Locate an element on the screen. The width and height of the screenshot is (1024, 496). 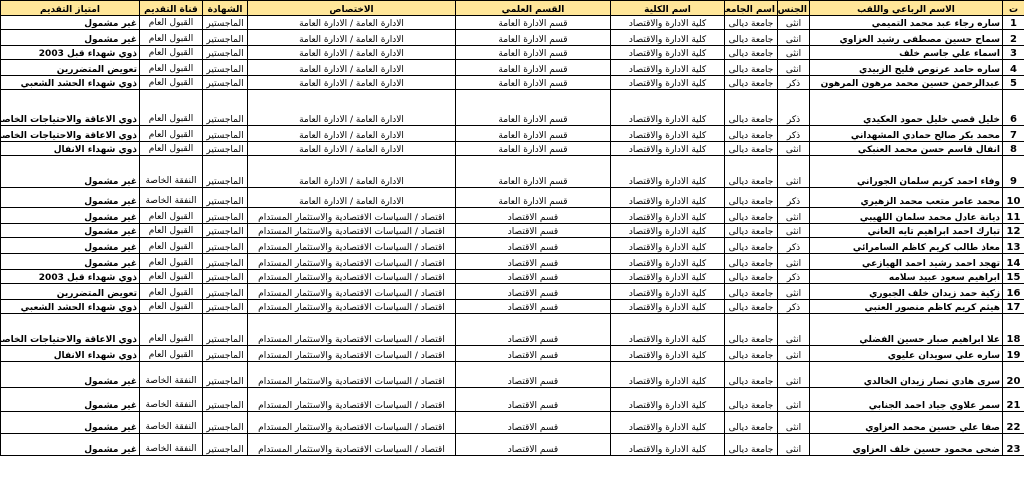
name-cell: اسماء علي جاسم خلف is located at coordinates (906, 52).